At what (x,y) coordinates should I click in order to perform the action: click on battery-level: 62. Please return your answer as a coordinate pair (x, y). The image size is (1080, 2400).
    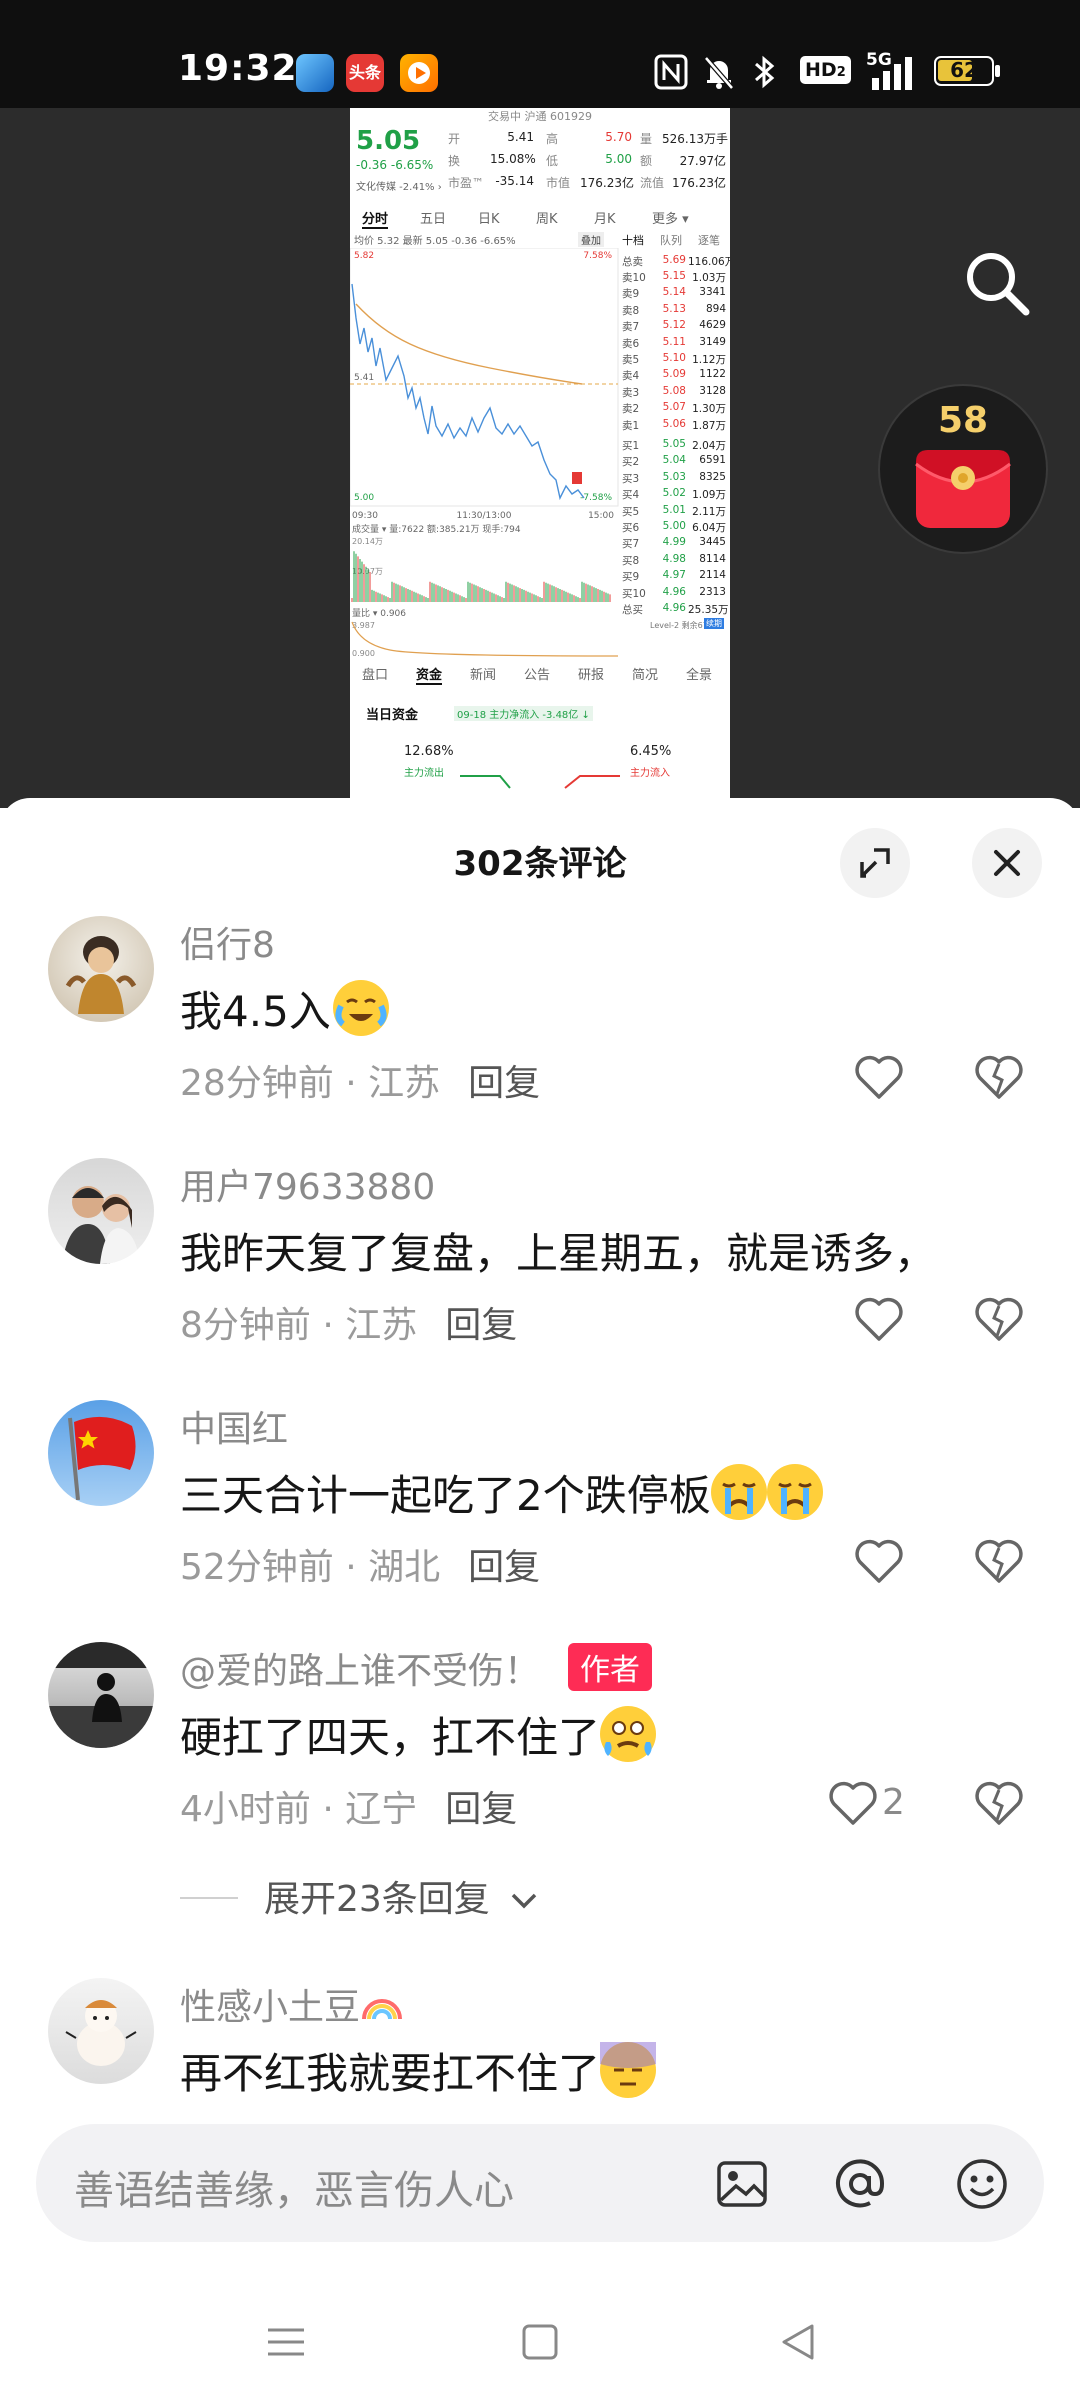
    Looking at the image, I should click on (964, 70).